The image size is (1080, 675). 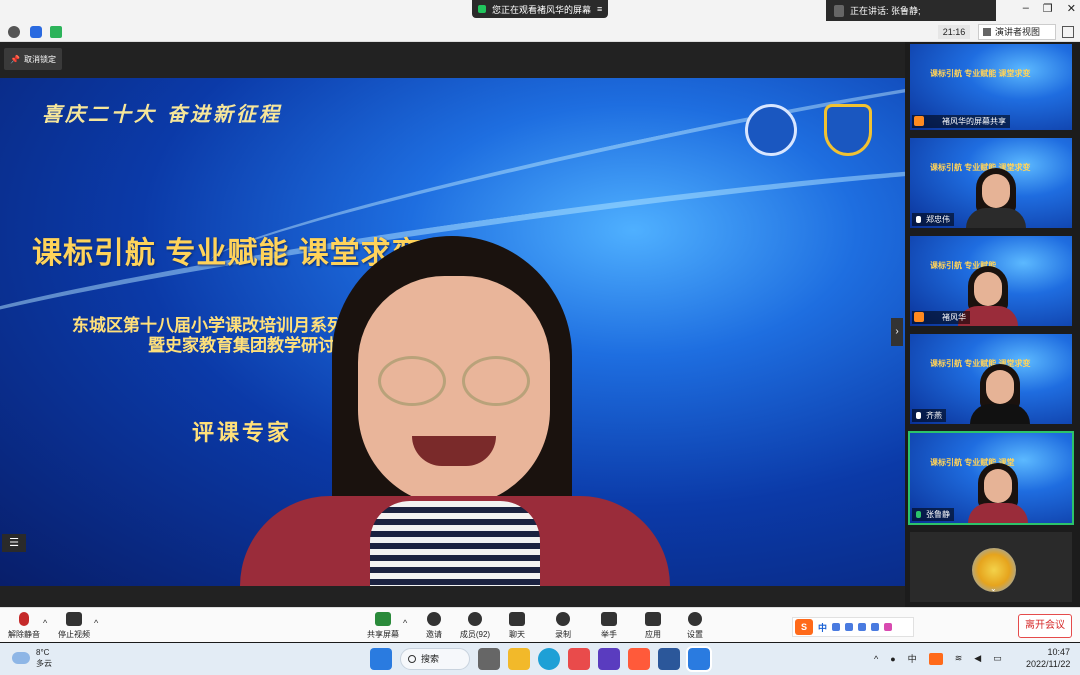 What do you see at coordinates (162, 114) in the screenshot?
I see `slide-header: 喜庆二十大 奋进新征程` at bounding box center [162, 114].